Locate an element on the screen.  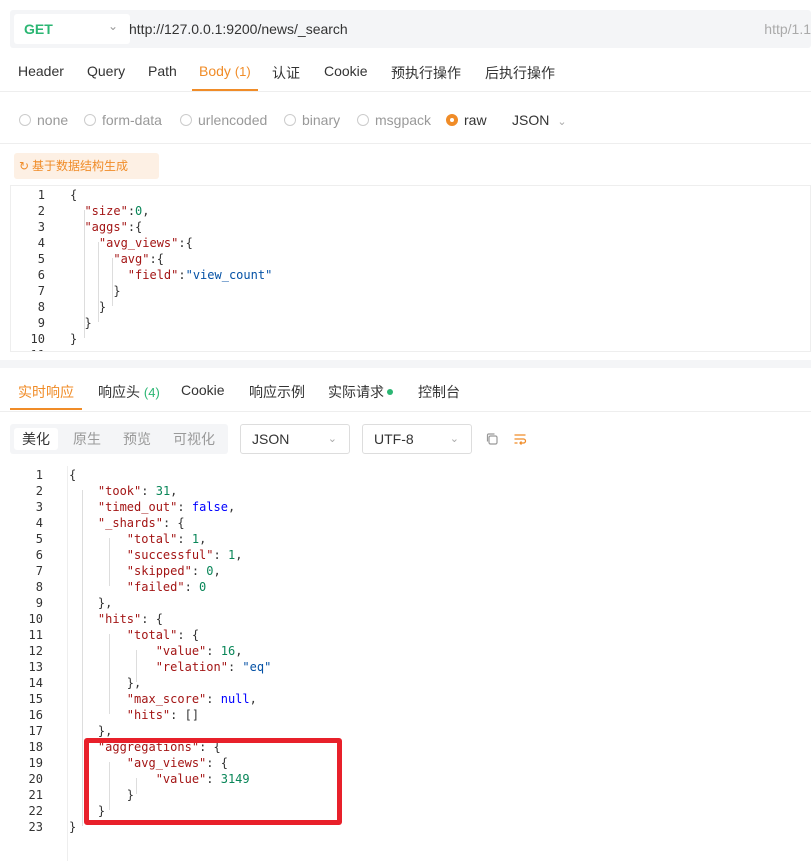
code-line: 10} is located at coordinates (410, 339).